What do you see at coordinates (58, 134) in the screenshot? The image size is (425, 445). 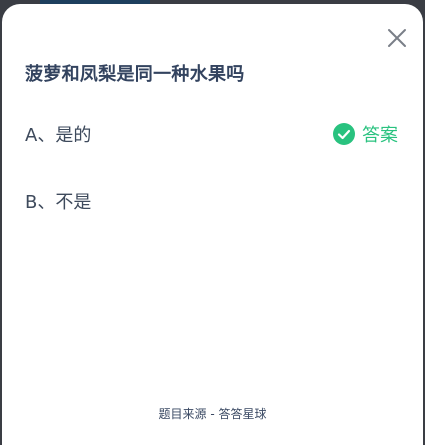 I see `option-a: A、是的` at bounding box center [58, 134].